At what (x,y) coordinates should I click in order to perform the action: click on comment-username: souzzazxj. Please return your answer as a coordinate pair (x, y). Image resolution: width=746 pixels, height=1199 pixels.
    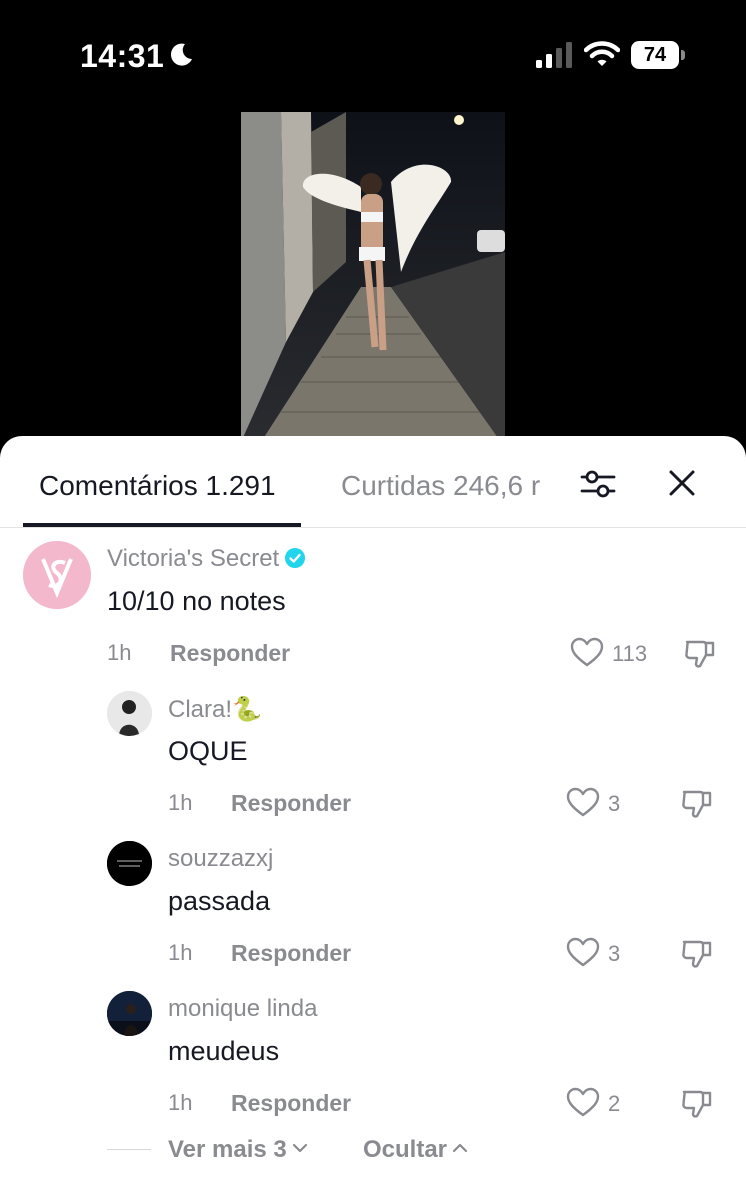
    Looking at the image, I should click on (220, 859).